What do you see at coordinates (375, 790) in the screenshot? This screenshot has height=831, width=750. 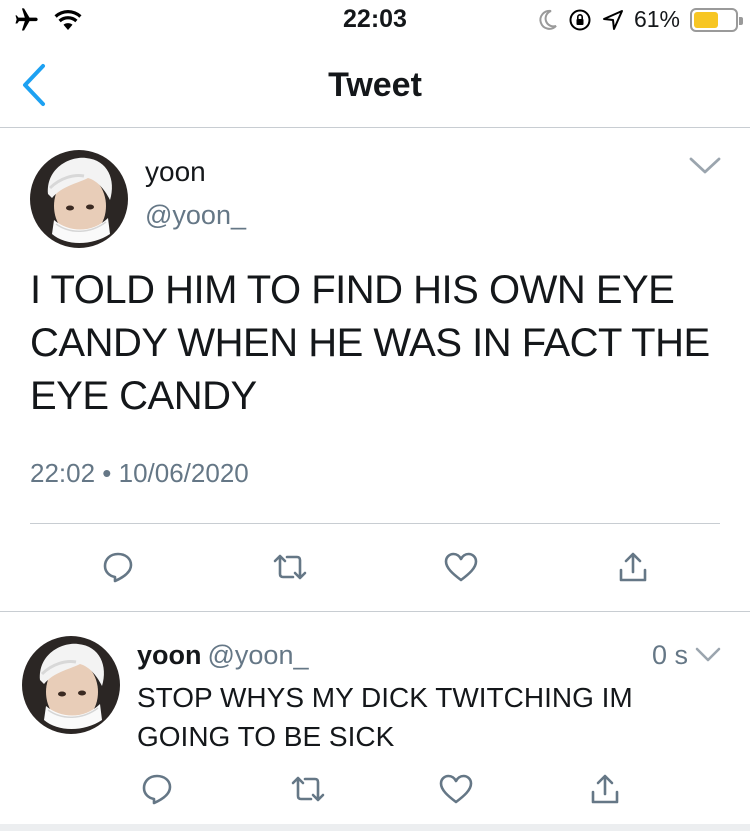 I see `reply-action-bar` at bounding box center [375, 790].